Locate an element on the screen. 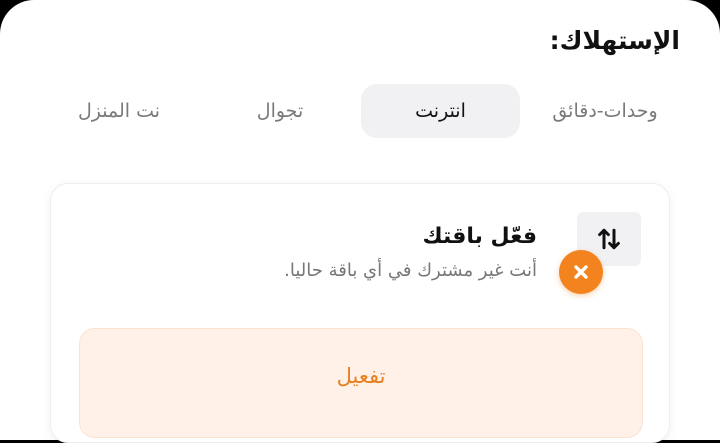 This screenshot has width=720, height=443. card-heading: فعّل باقتك is located at coordinates (479, 236).